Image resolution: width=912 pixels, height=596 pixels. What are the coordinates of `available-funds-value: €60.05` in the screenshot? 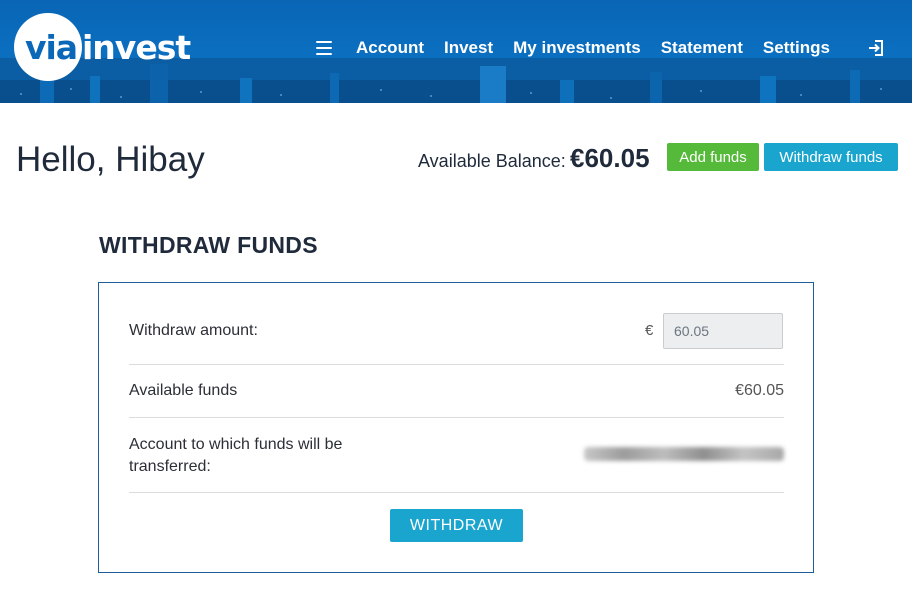 It's located at (759, 390).